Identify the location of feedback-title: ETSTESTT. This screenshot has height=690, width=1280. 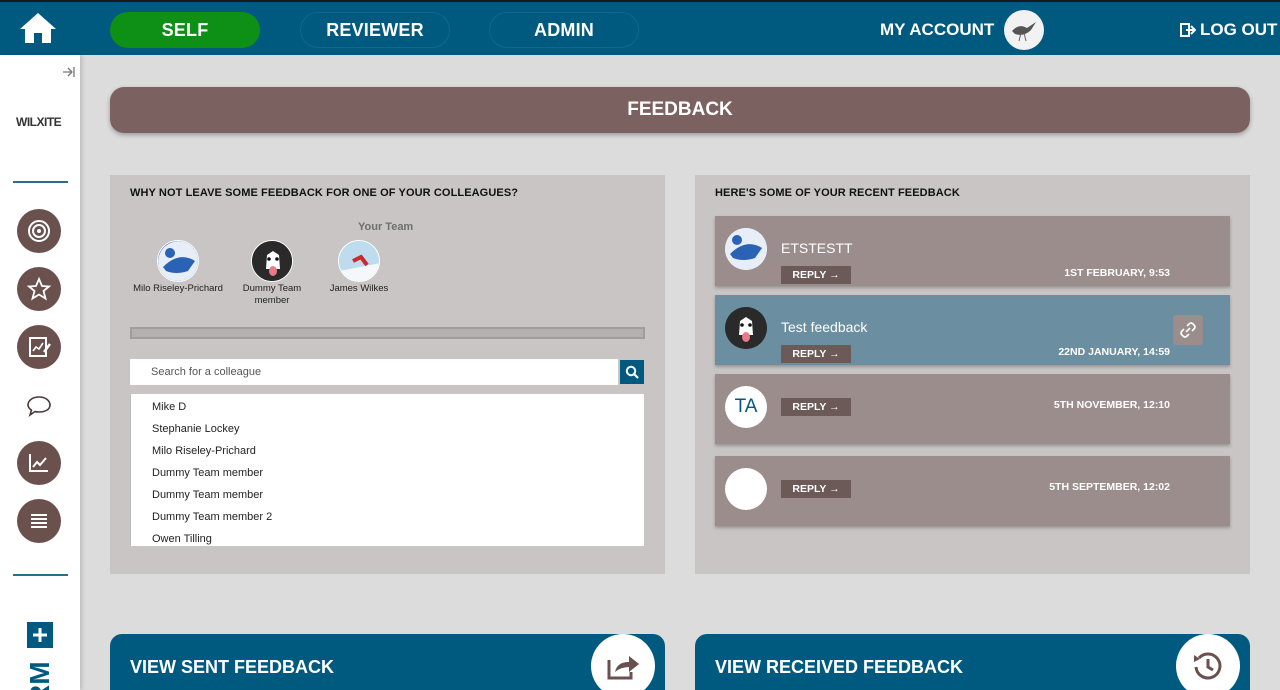
(817, 248).